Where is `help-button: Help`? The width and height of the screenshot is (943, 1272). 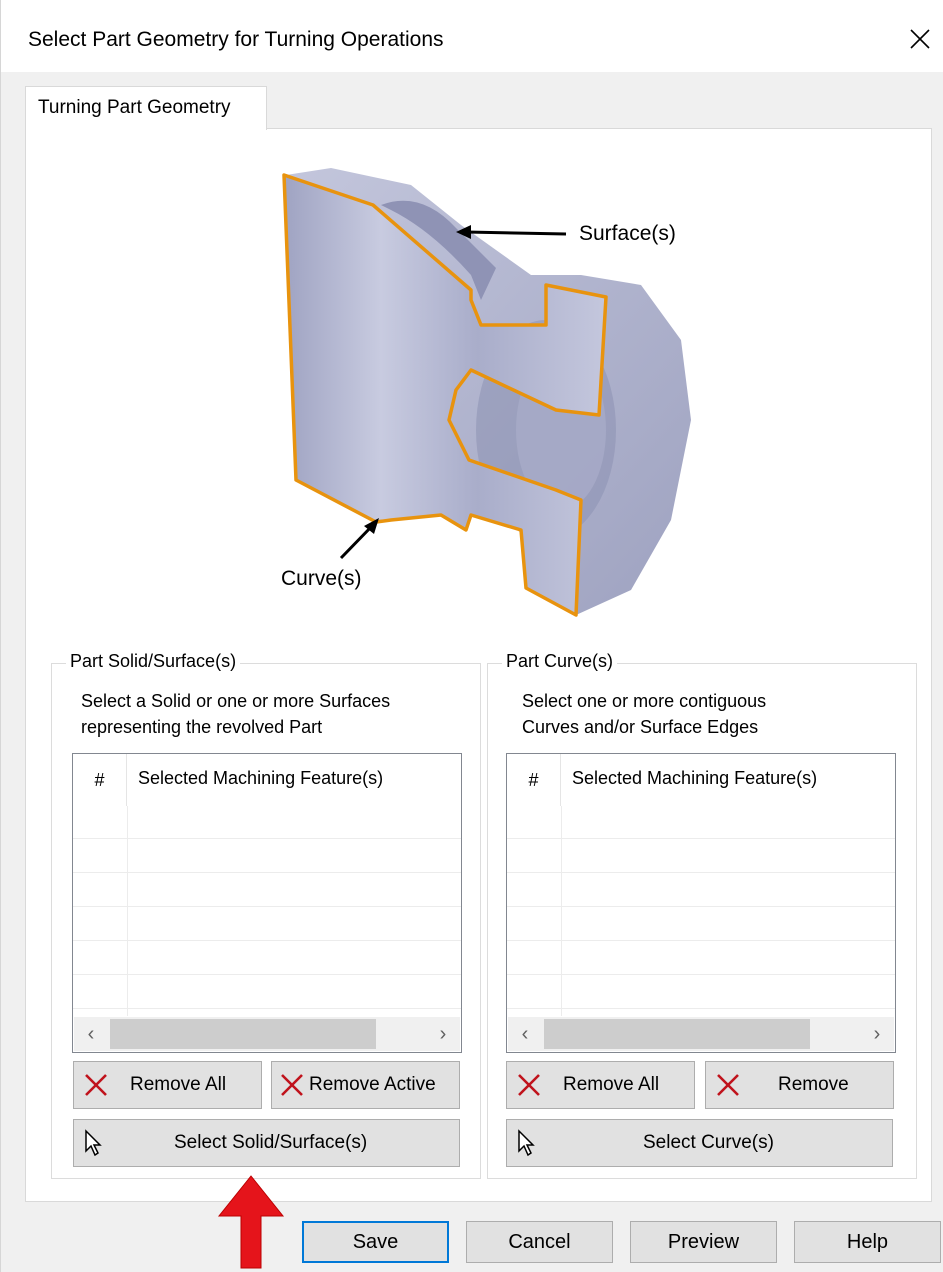 help-button: Help is located at coordinates (867, 1242).